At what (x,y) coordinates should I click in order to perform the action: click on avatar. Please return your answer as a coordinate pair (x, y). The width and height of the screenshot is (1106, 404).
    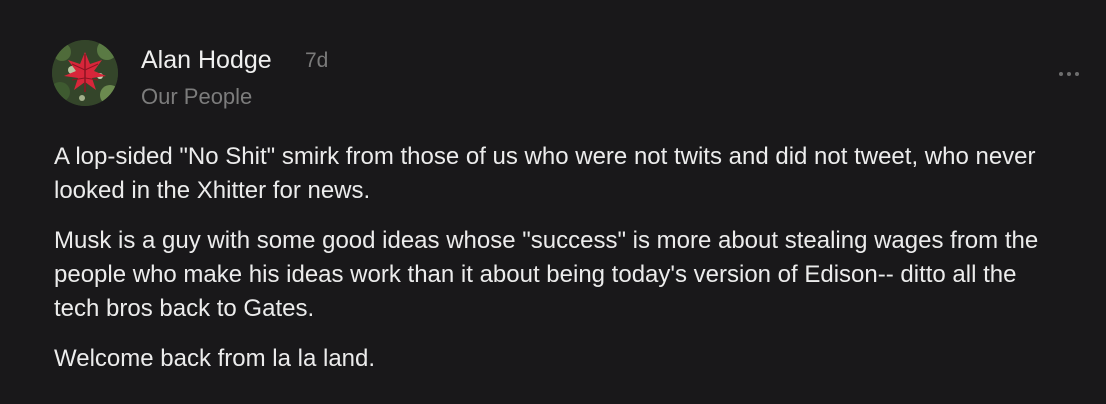
    Looking at the image, I should click on (85, 73).